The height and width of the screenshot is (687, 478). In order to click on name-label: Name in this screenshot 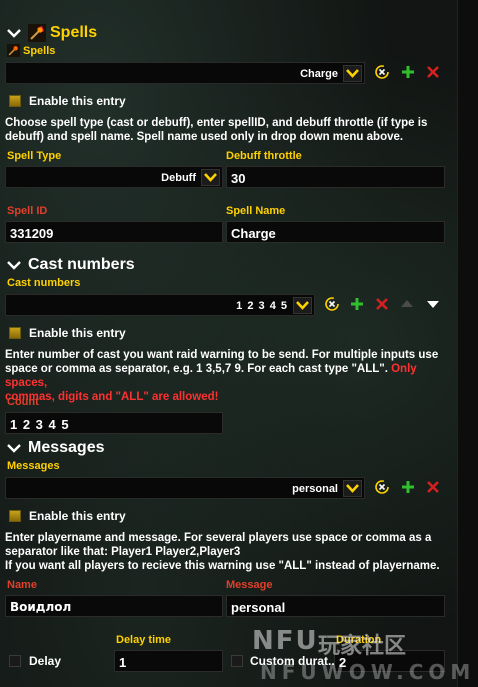, I will do `click(22, 585)`.